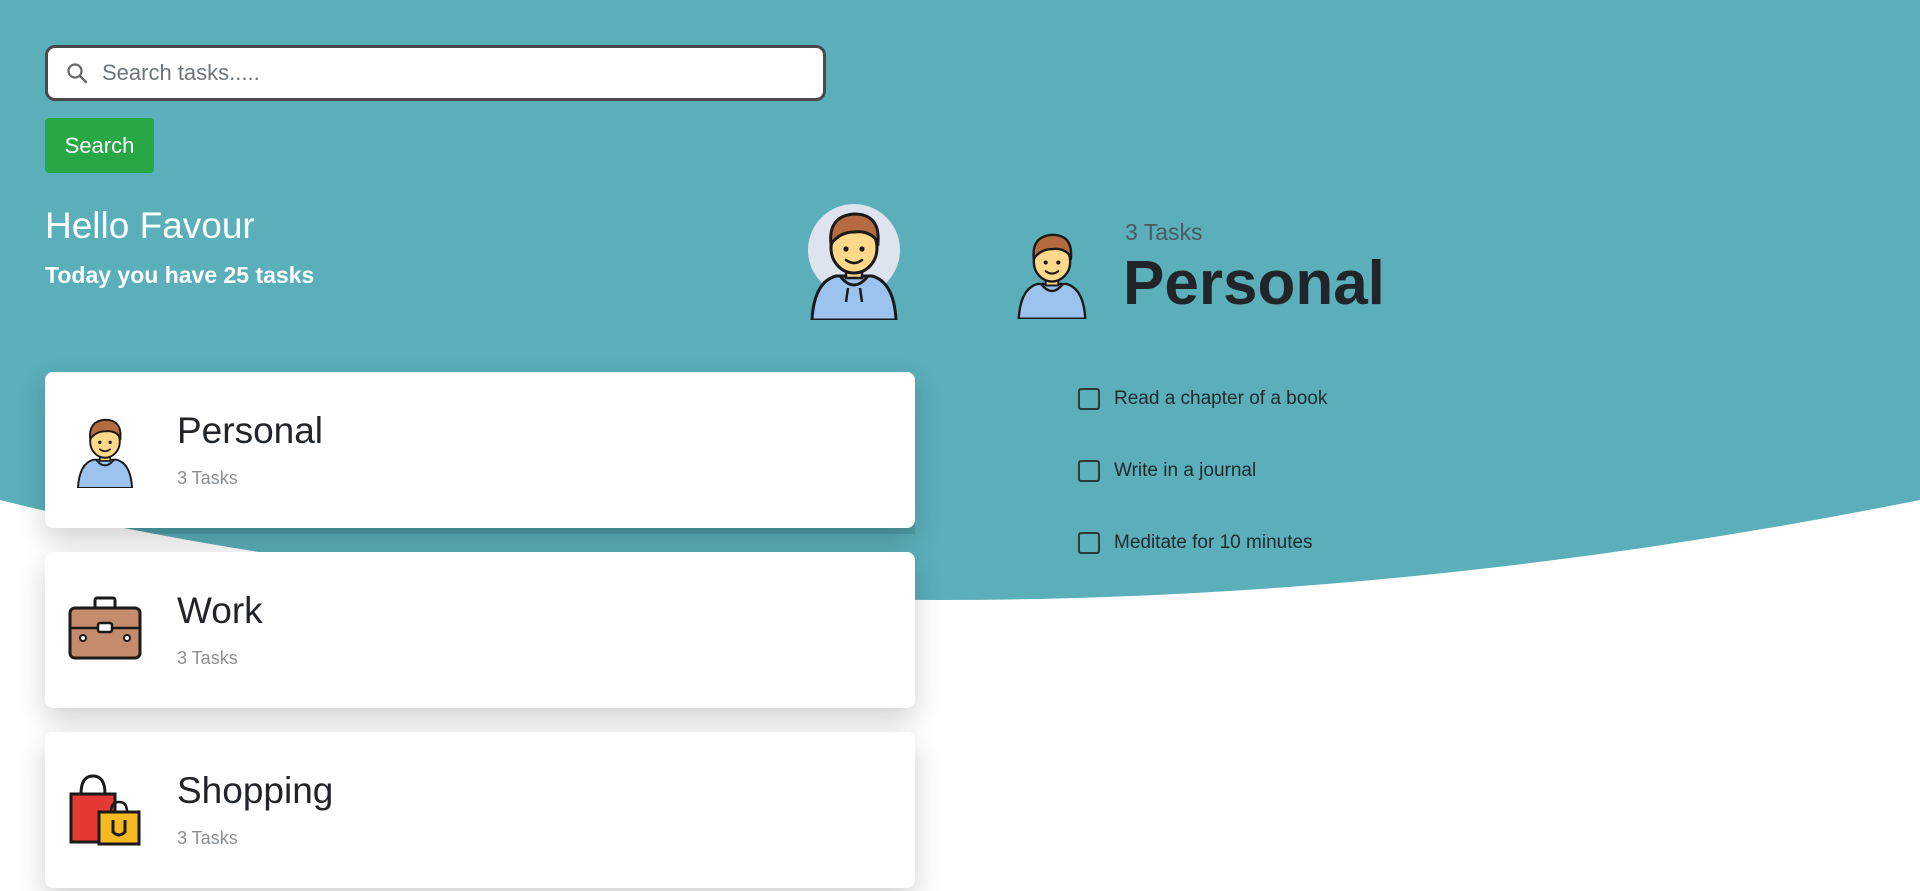  What do you see at coordinates (220, 610) in the screenshot?
I see `category-title: Work` at bounding box center [220, 610].